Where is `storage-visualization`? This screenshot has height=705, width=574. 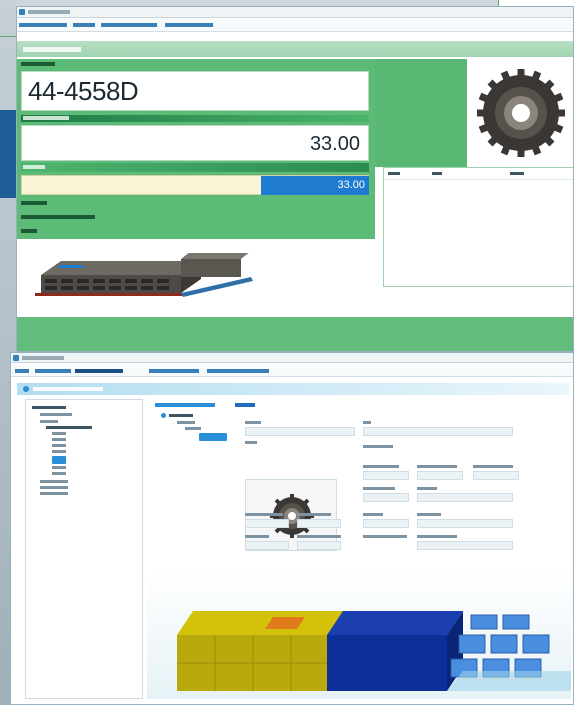 storage-visualization is located at coordinates (359, 635).